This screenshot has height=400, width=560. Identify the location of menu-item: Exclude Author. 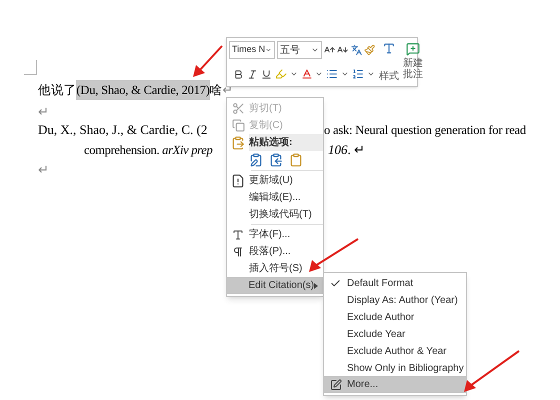
(395, 317).